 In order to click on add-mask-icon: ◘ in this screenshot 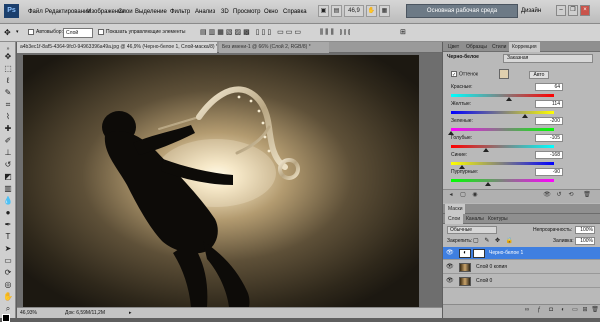, I will do `click(551, 310)`.